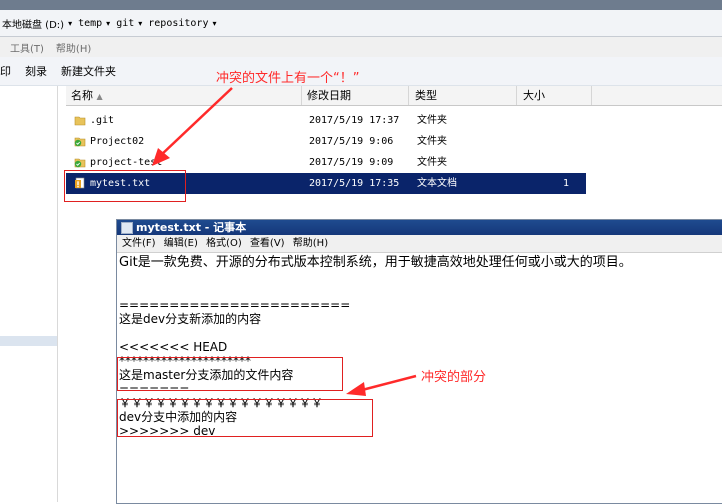  I want to click on text-line: <<<<<<< HEAD, so click(173, 347).